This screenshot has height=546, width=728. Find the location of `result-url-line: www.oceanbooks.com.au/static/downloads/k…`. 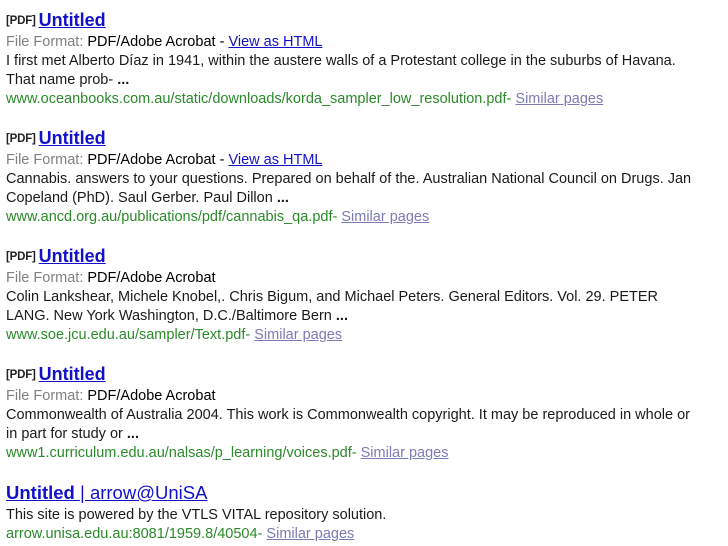

result-url-line: www.oceanbooks.com.au/static/downloads/k… is located at coordinates (364, 99).